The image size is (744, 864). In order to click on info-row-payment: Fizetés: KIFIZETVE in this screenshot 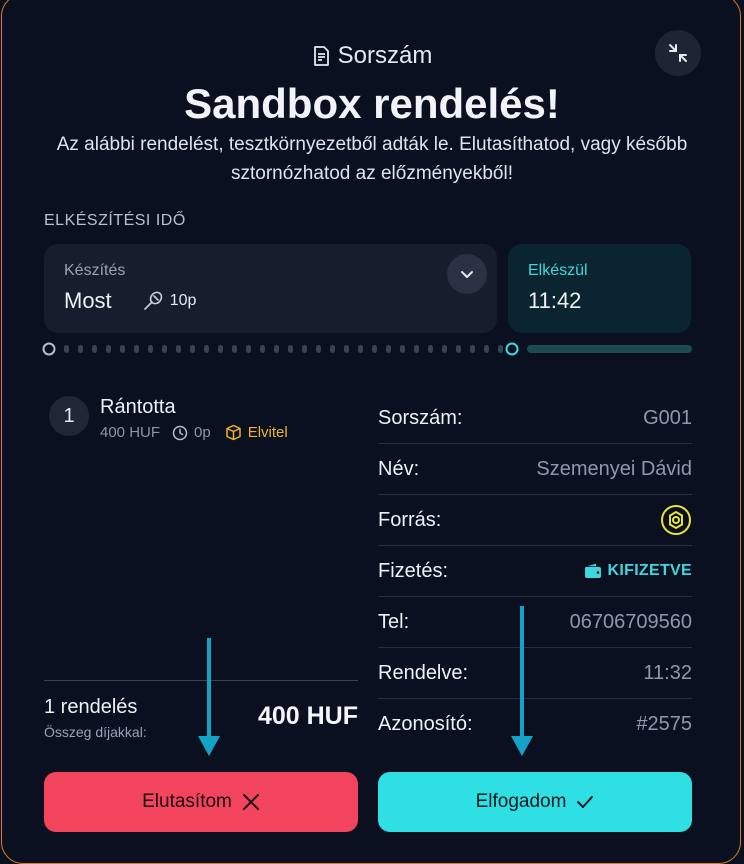, I will do `click(535, 571)`.